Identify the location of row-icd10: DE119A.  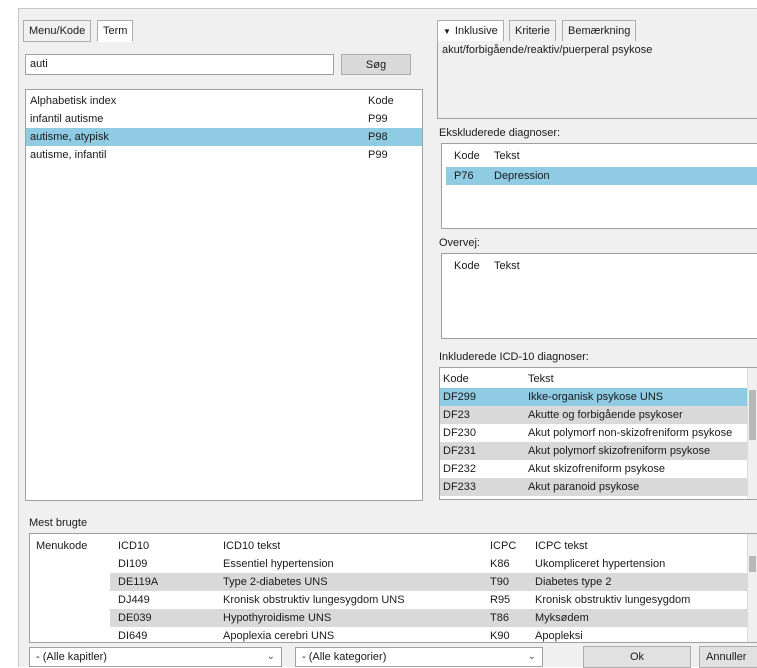
(138, 582).